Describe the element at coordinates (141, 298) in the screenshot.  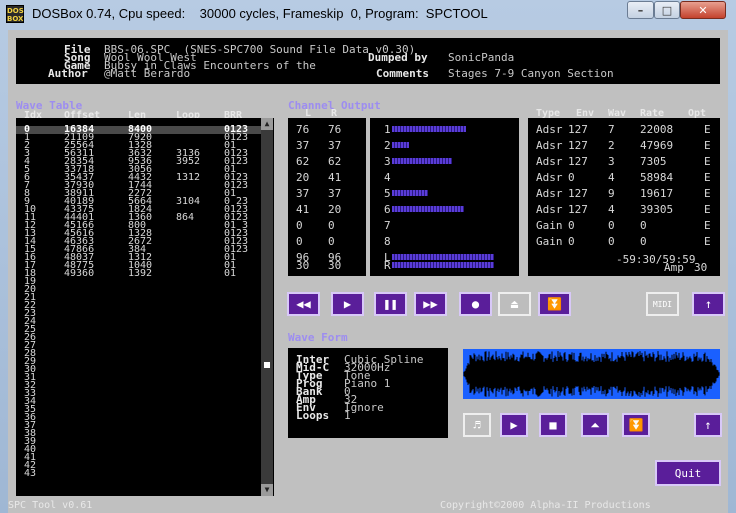
I see `wave-table-row: 21` at that location.